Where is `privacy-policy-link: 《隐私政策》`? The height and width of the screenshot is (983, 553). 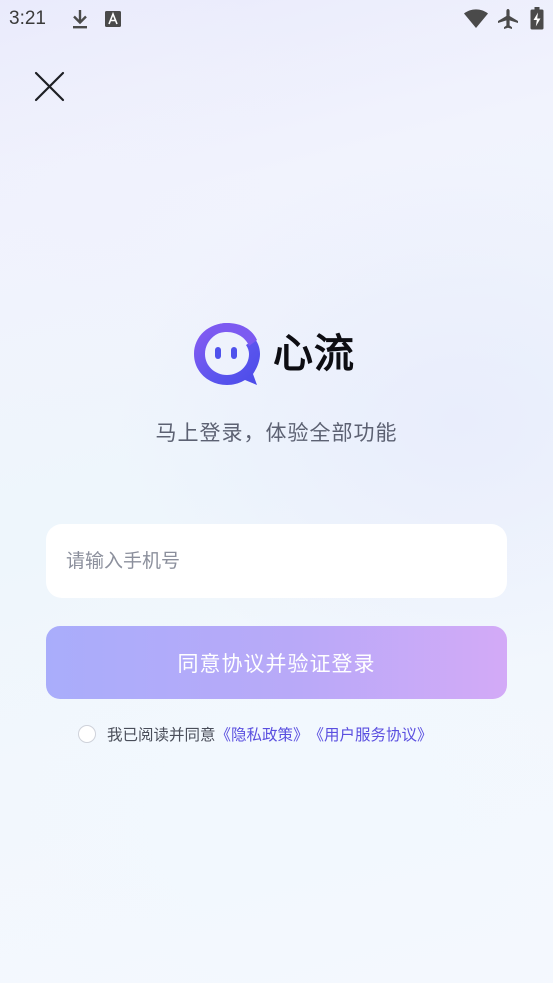
privacy-policy-link: 《隐私政策》 is located at coordinates (262, 734).